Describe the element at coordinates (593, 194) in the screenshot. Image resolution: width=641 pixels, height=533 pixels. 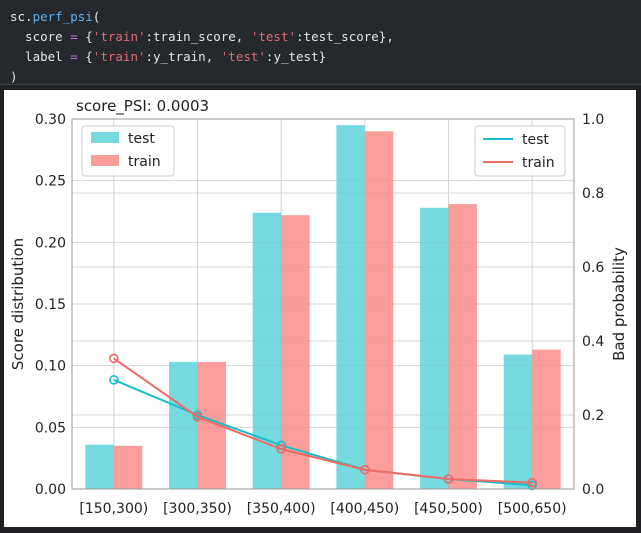
I see `y2-tick-label: 0.8` at that location.